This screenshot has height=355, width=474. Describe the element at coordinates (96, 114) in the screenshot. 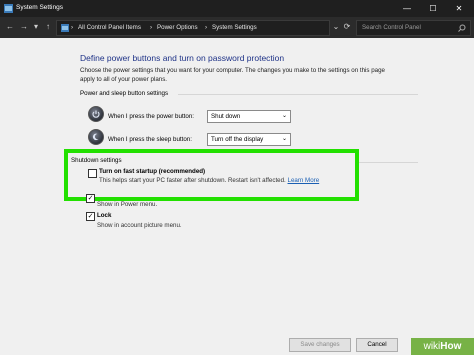

I see `power-button-icon` at that location.